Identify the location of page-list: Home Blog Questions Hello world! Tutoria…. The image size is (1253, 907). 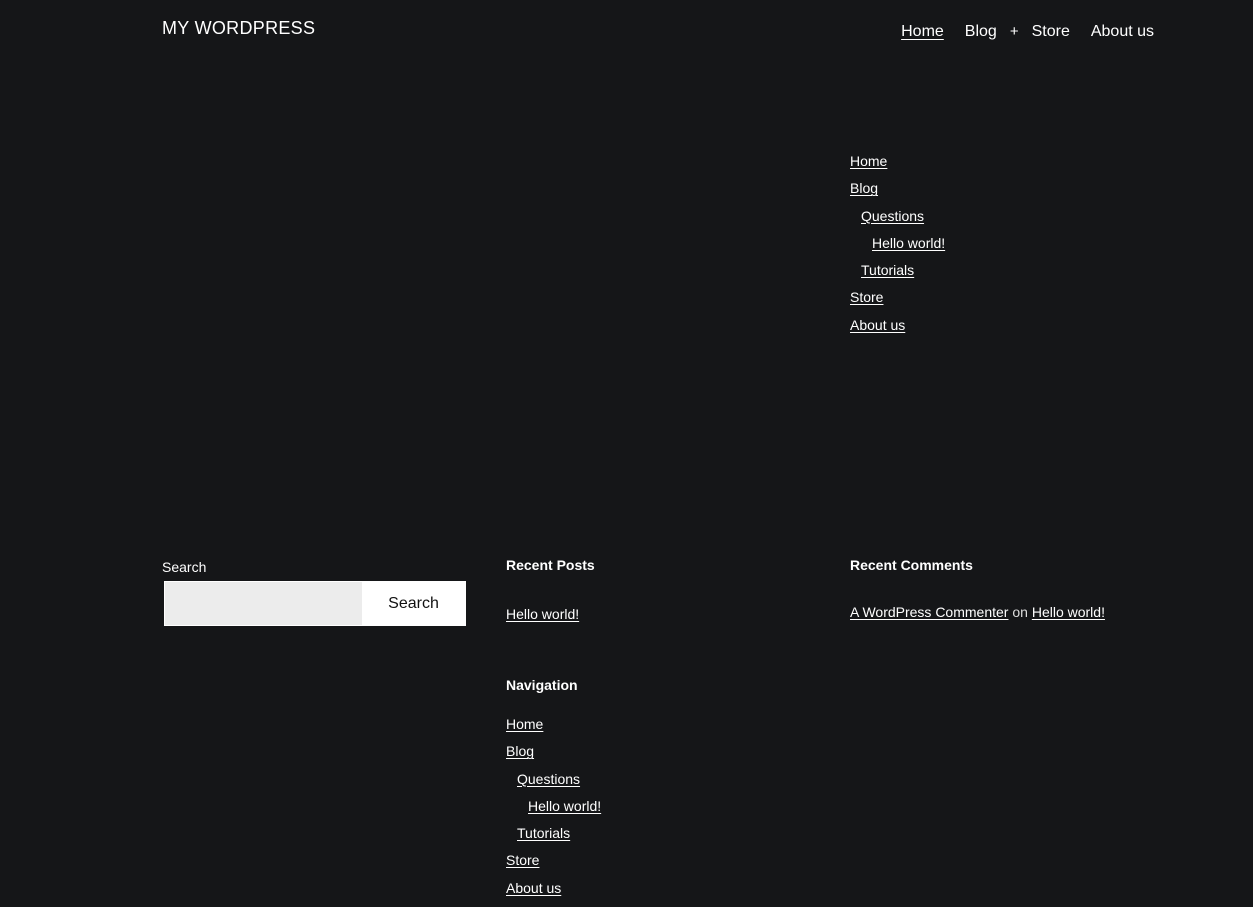
(897, 246).